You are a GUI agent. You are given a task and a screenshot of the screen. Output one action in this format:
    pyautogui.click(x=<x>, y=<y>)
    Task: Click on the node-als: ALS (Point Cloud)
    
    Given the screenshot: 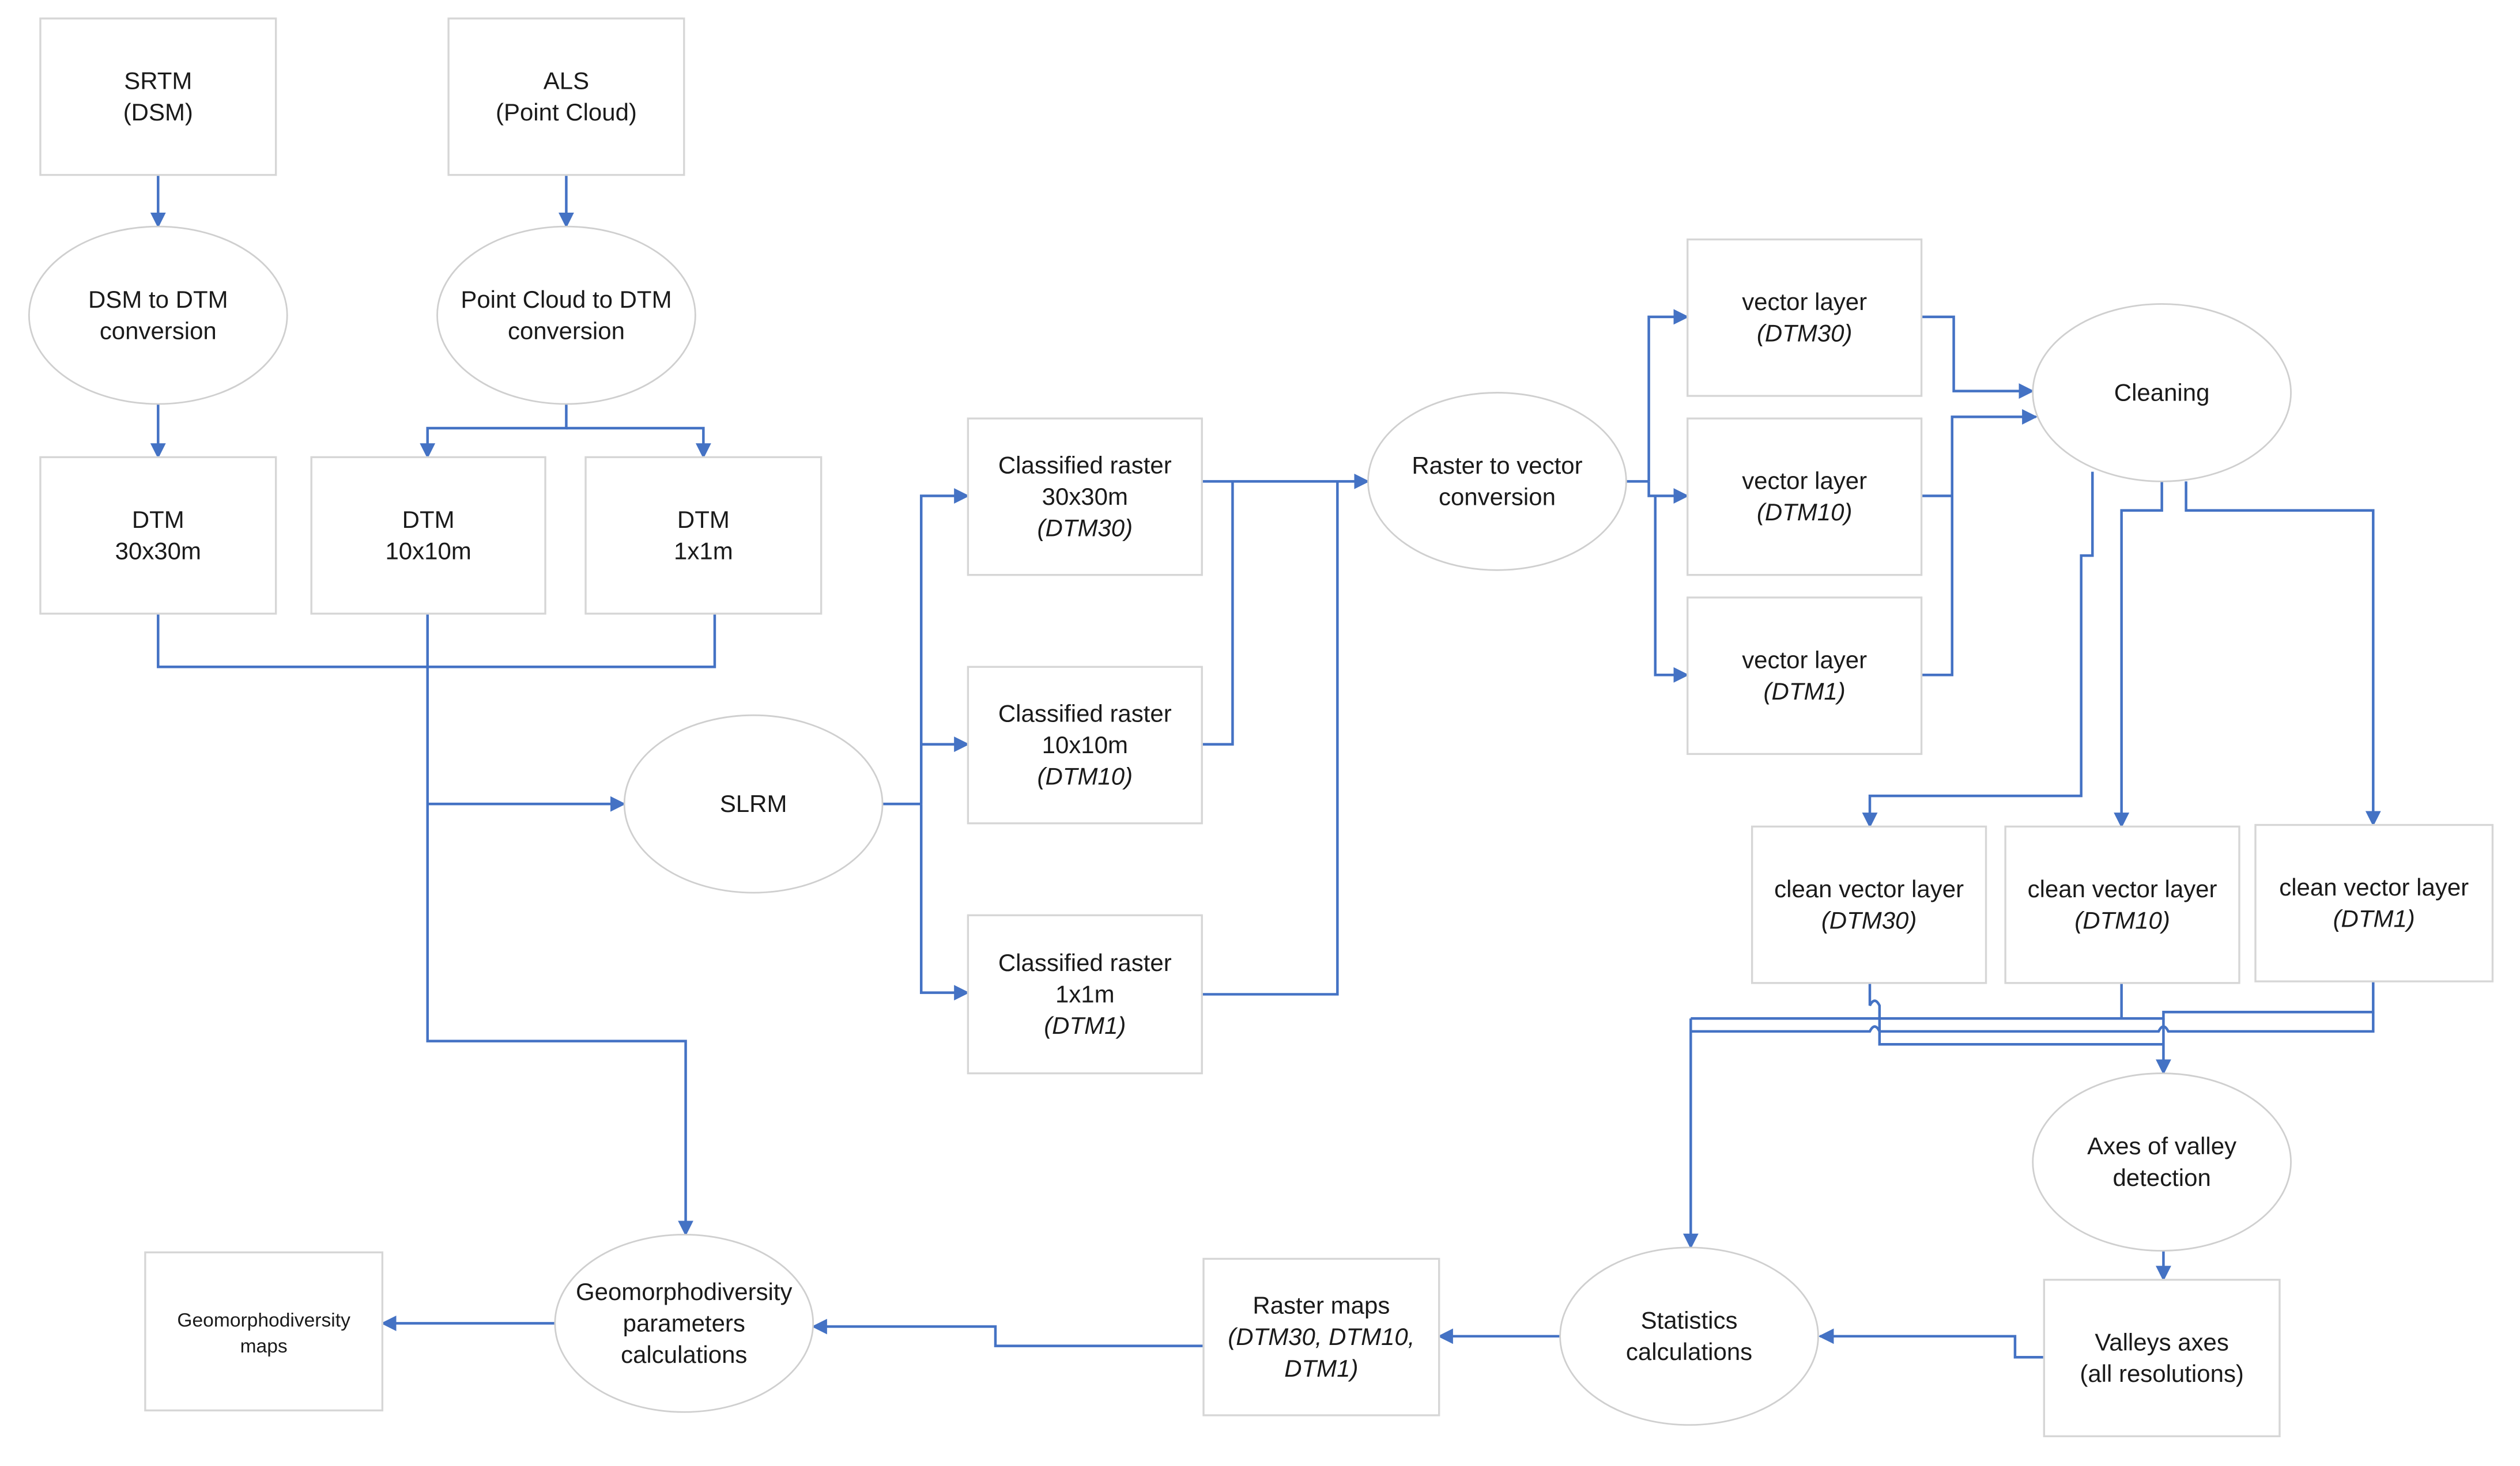 What is the action you would take?
    pyautogui.click(x=566, y=96)
    